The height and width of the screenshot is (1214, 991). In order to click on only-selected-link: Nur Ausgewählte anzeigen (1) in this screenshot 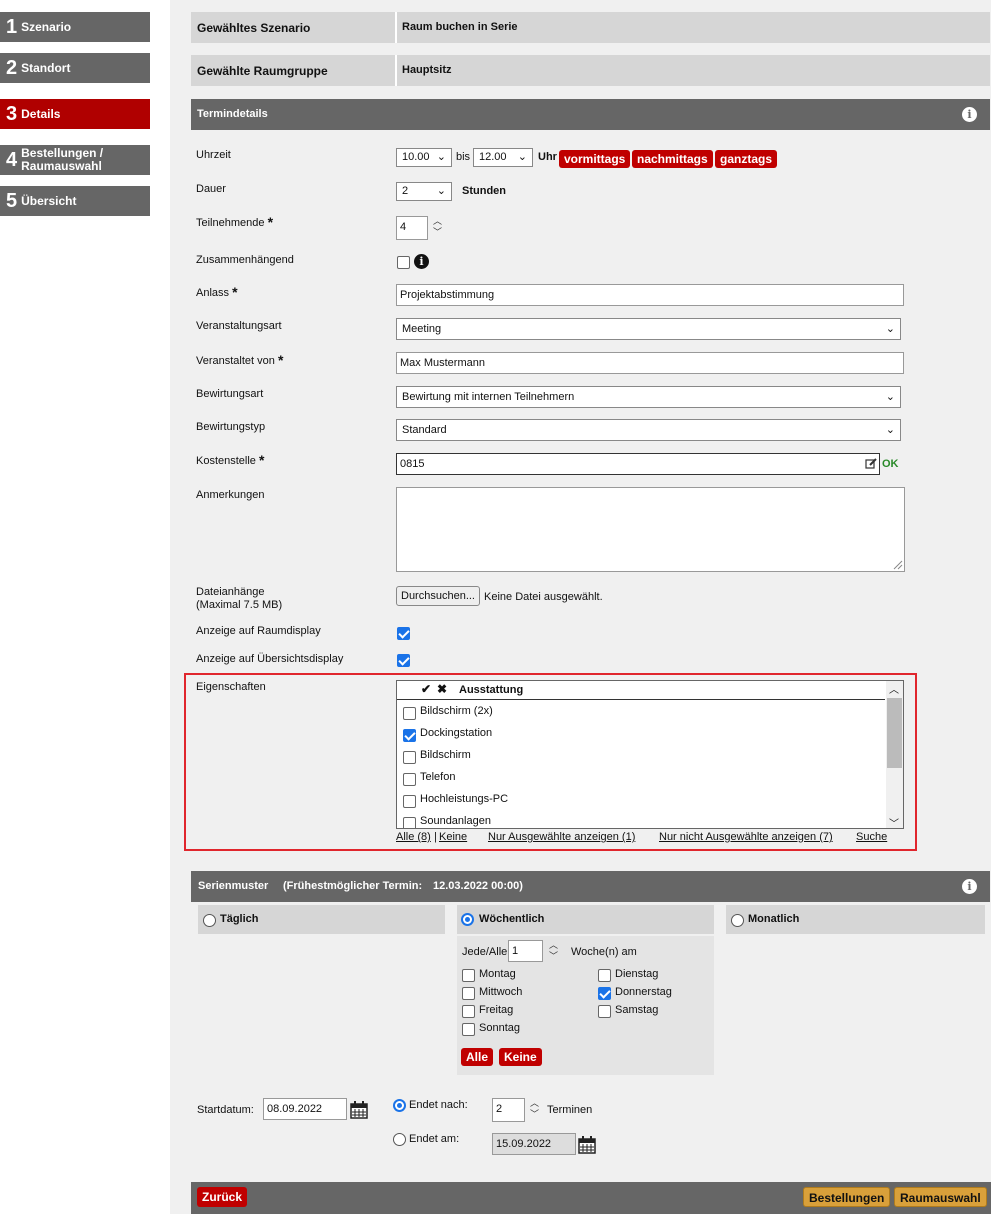, I will do `click(561, 837)`.